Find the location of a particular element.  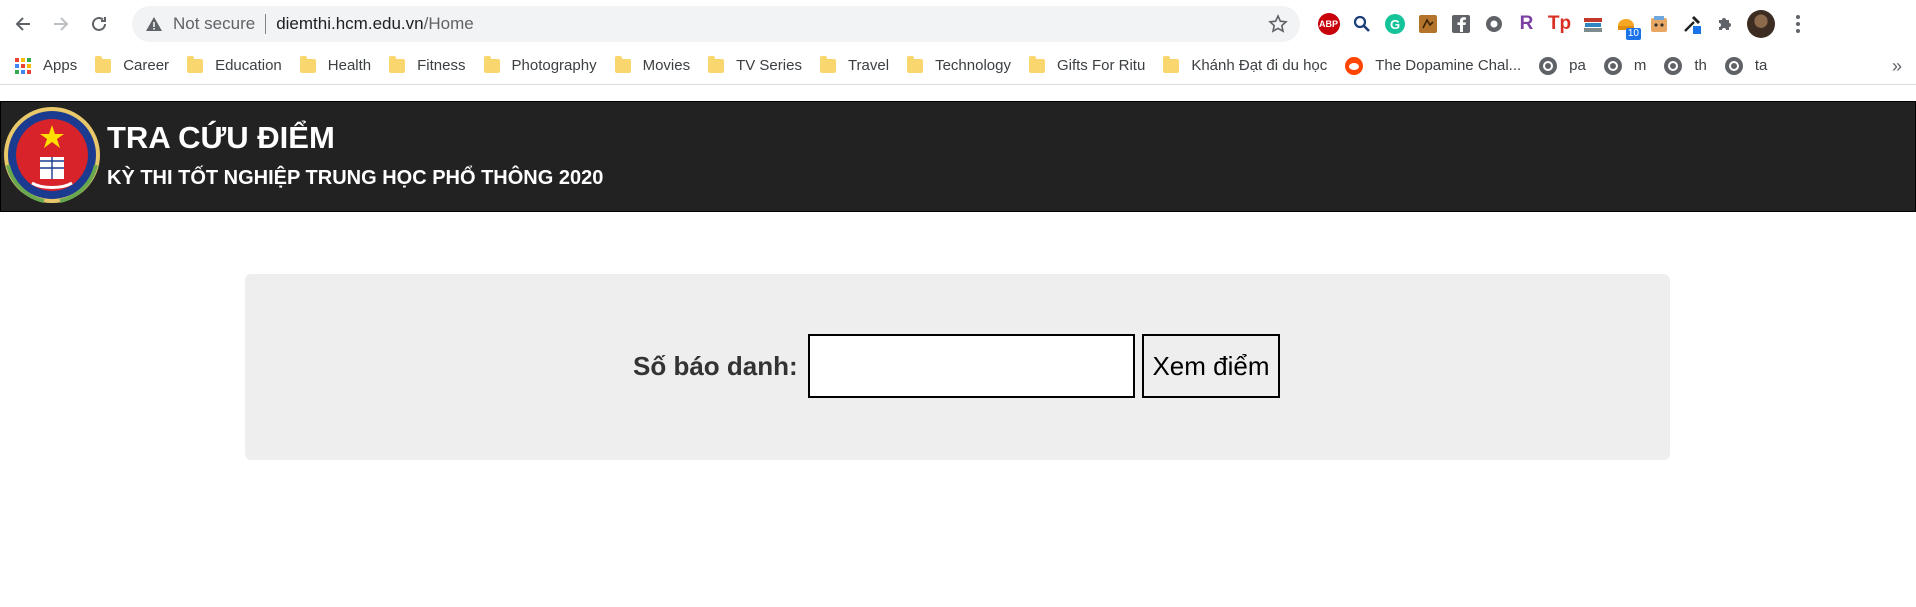

bookmark-item: Photography is located at coordinates (540, 66).